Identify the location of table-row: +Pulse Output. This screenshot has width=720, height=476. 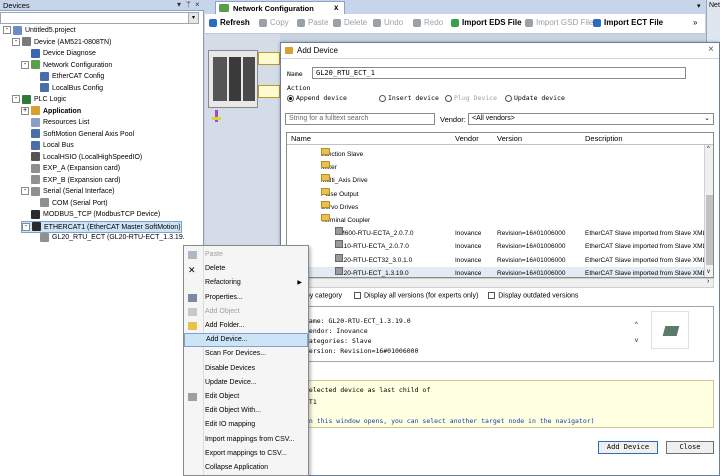
(496, 194).